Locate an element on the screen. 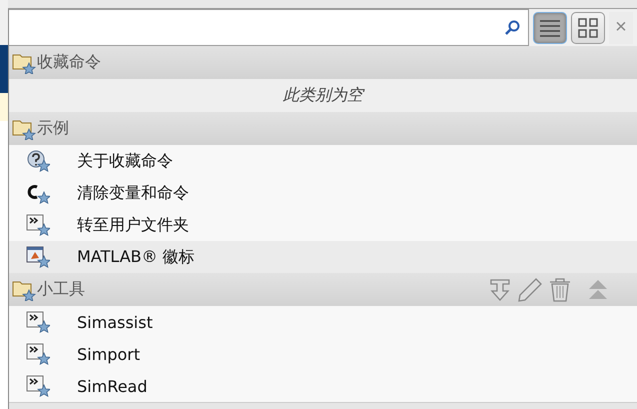 This screenshot has height=409, width=637. list-icon is located at coordinates (550, 28).